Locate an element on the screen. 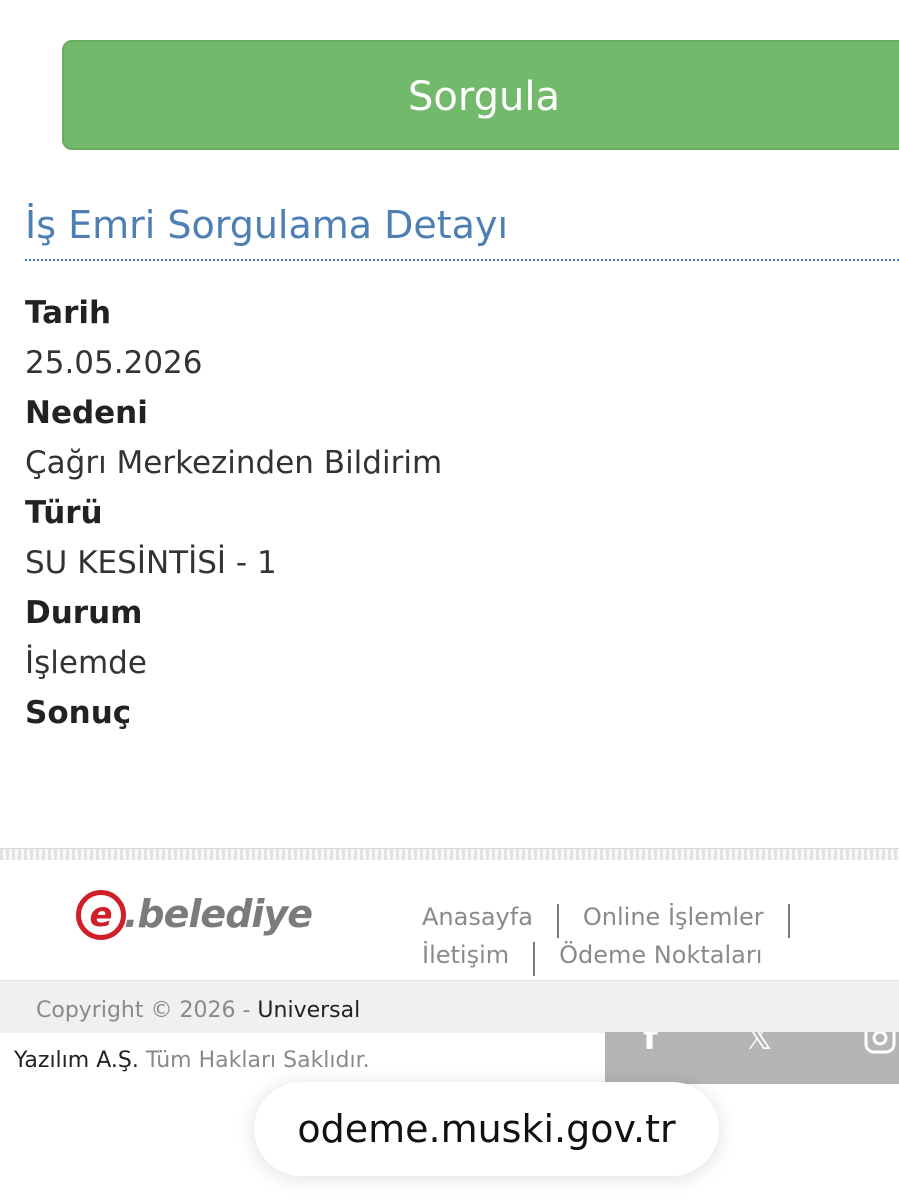 The width and height of the screenshot is (899, 1200). query-button-label: Sorgula is located at coordinates (484, 97).